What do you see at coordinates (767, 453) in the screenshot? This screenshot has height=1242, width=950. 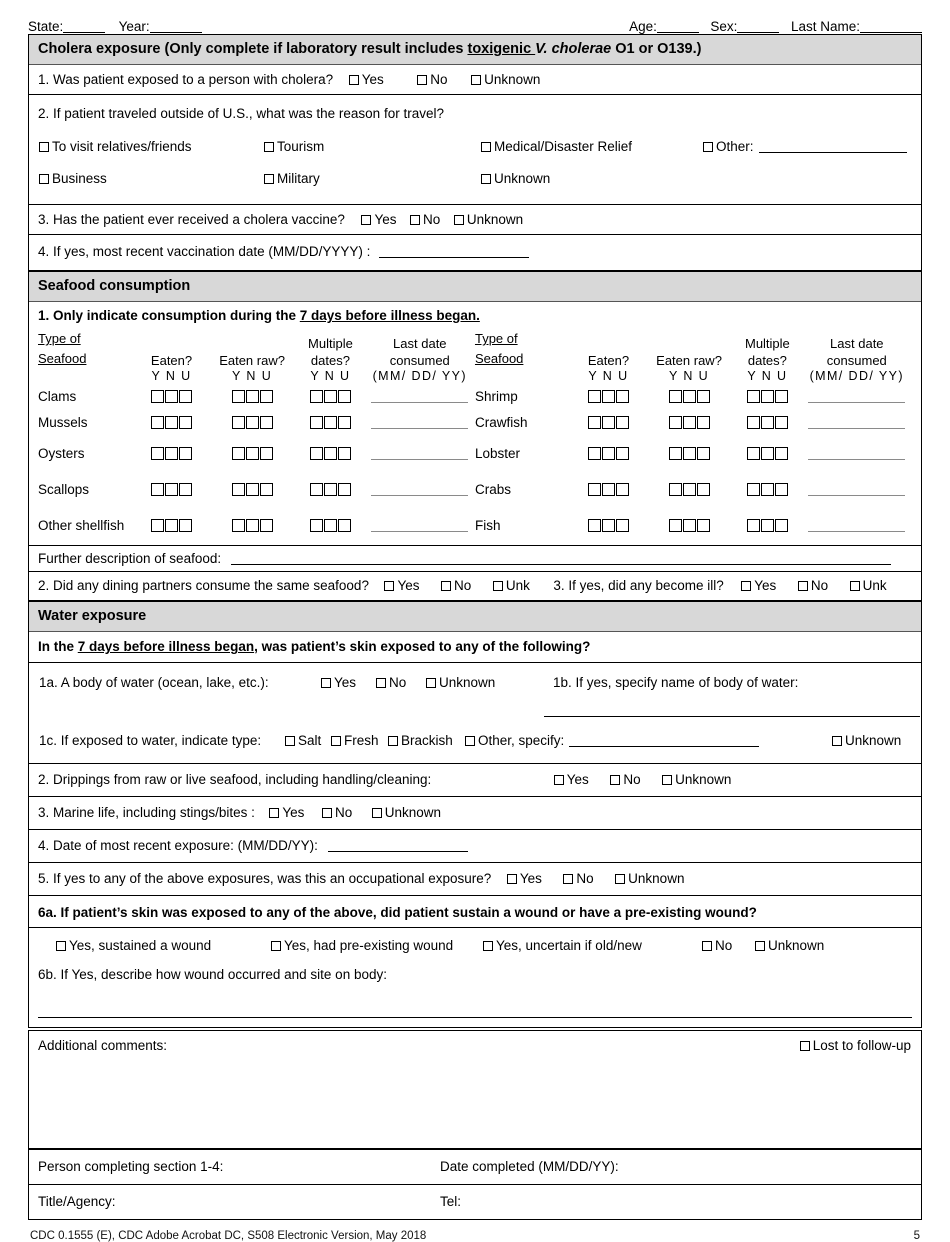 I see `lobster-multiple-dates` at bounding box center [767, 453].